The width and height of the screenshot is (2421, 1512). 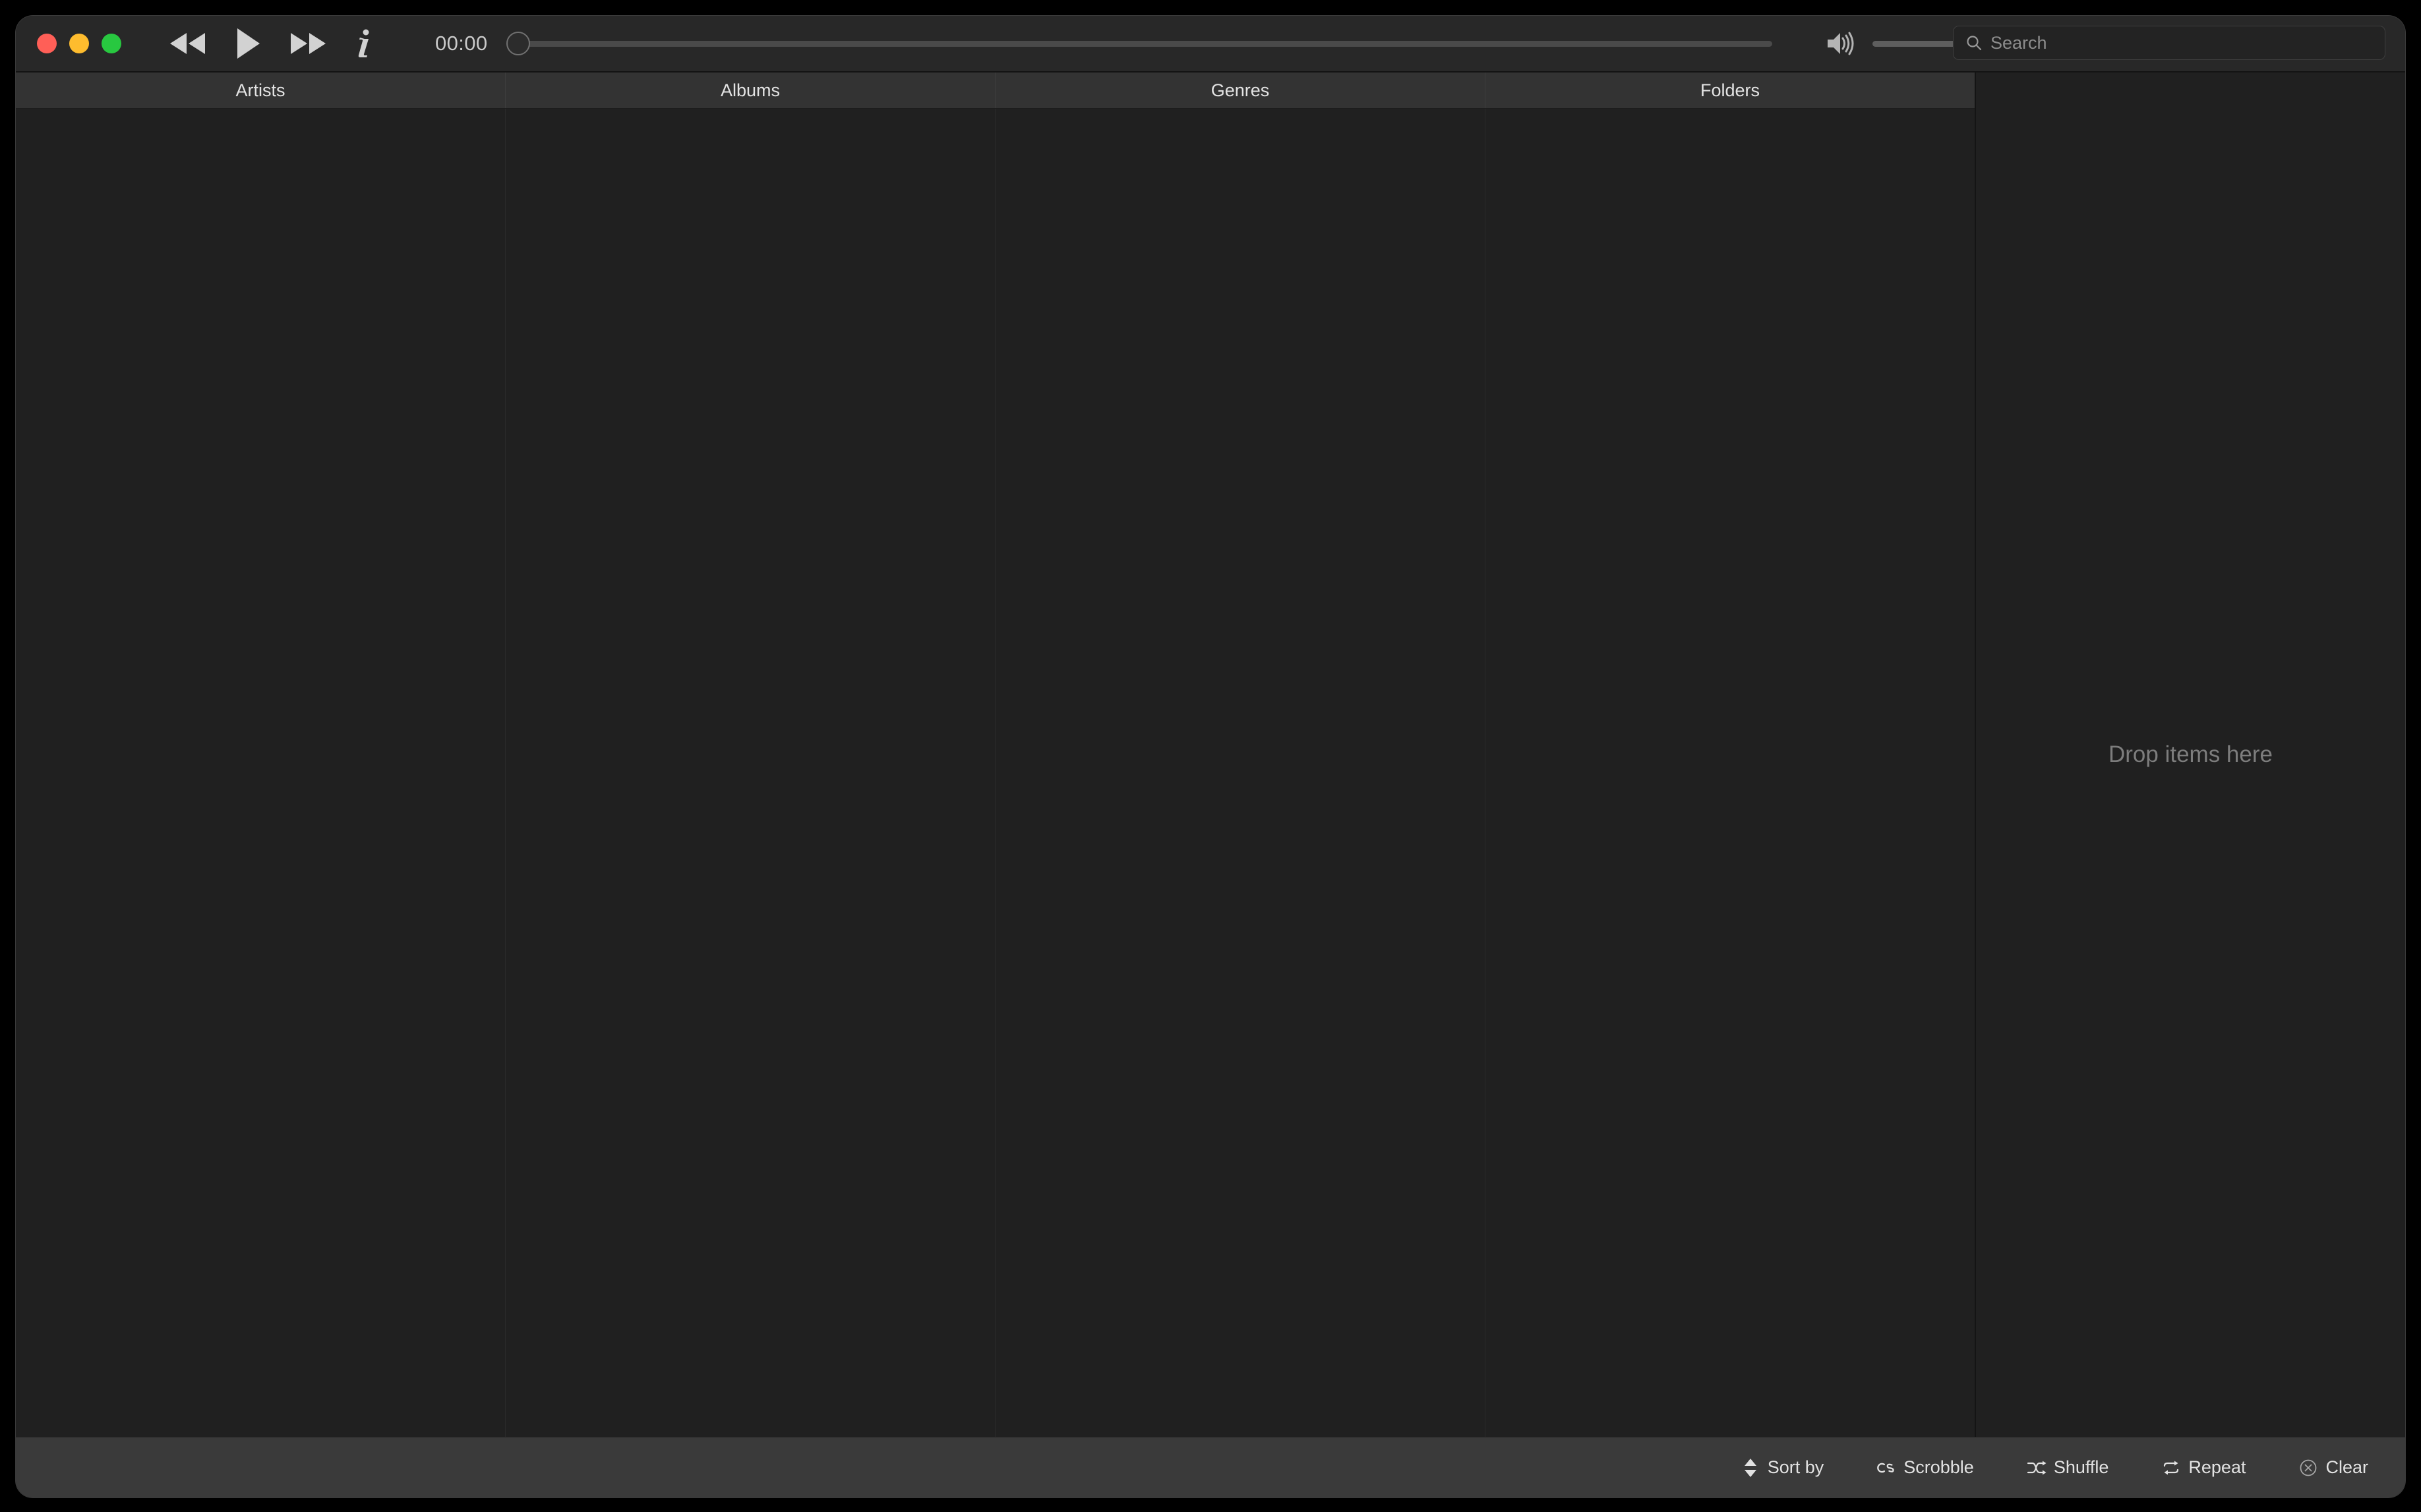 I want to click on close-button, so click(x=47, y=43).